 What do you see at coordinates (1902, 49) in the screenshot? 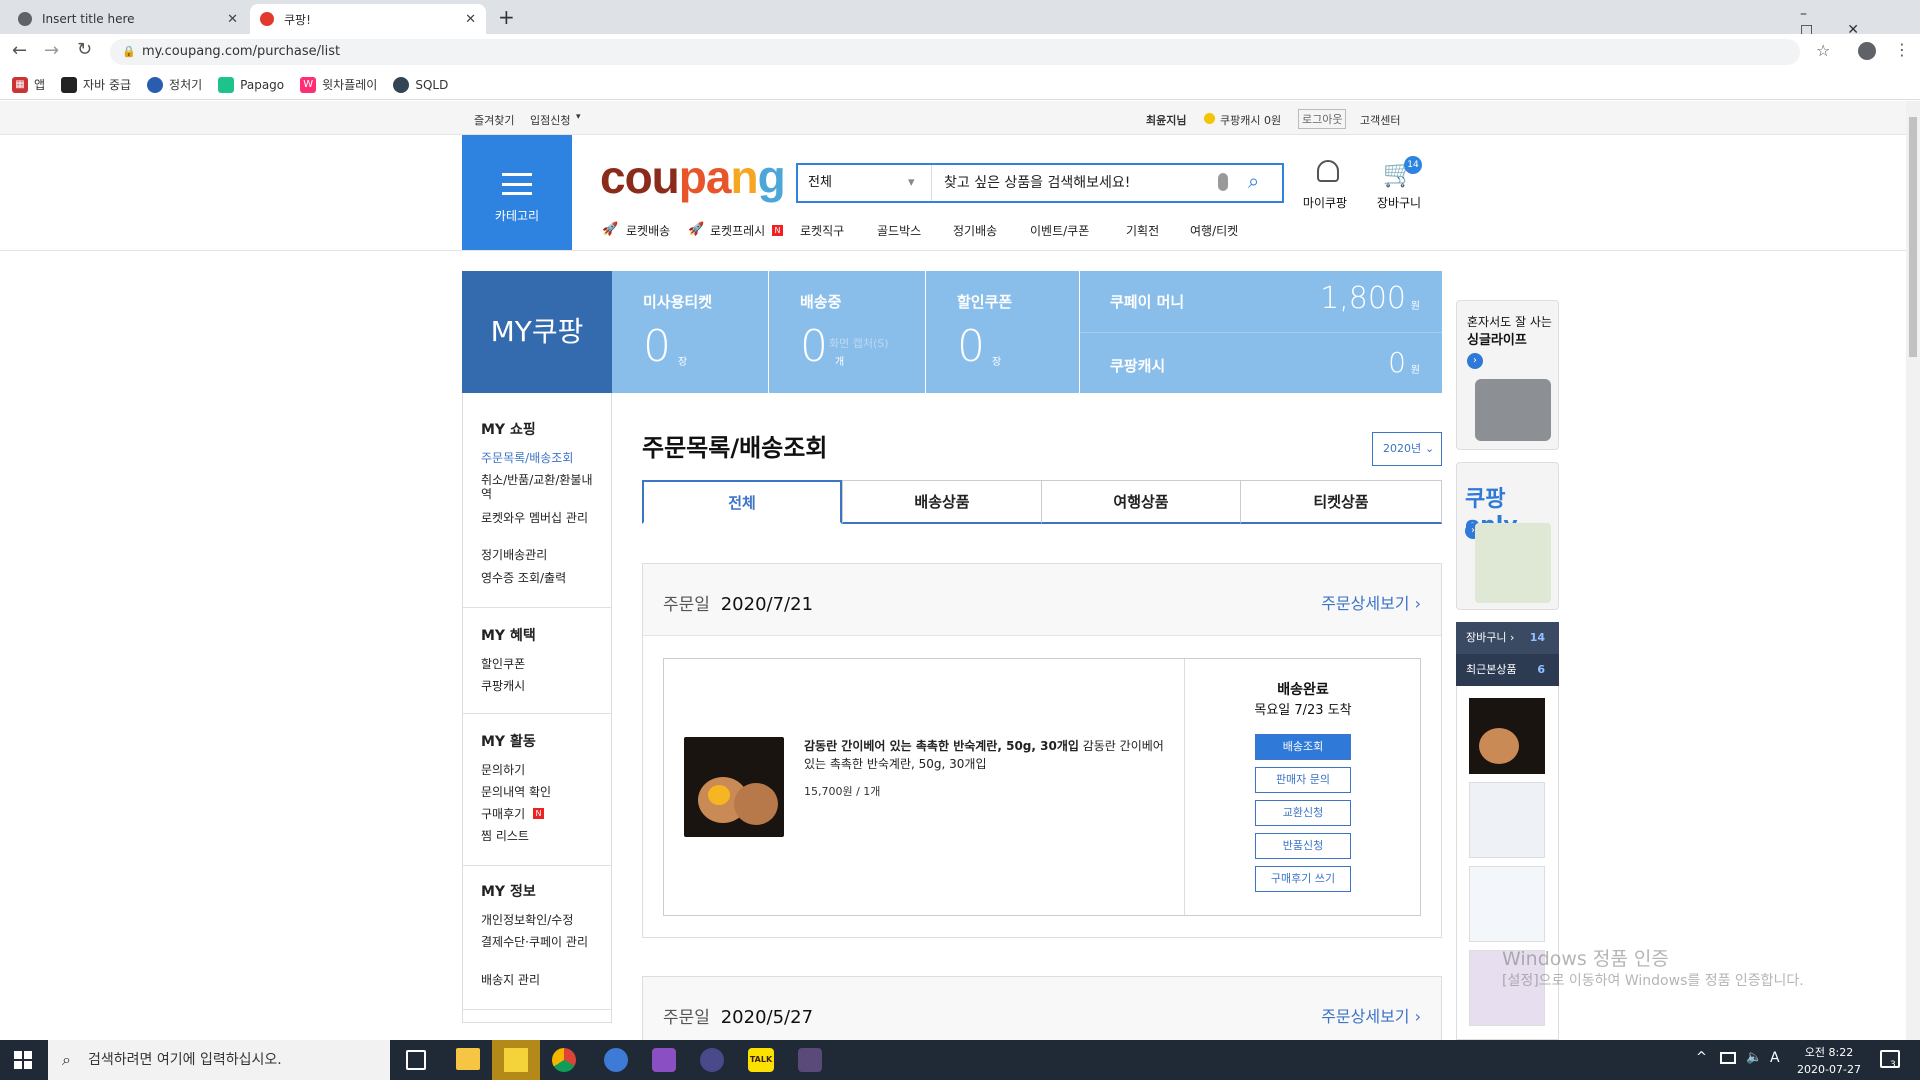
I see `menu-icon: ⋮` at bounding box center [1902, 49].